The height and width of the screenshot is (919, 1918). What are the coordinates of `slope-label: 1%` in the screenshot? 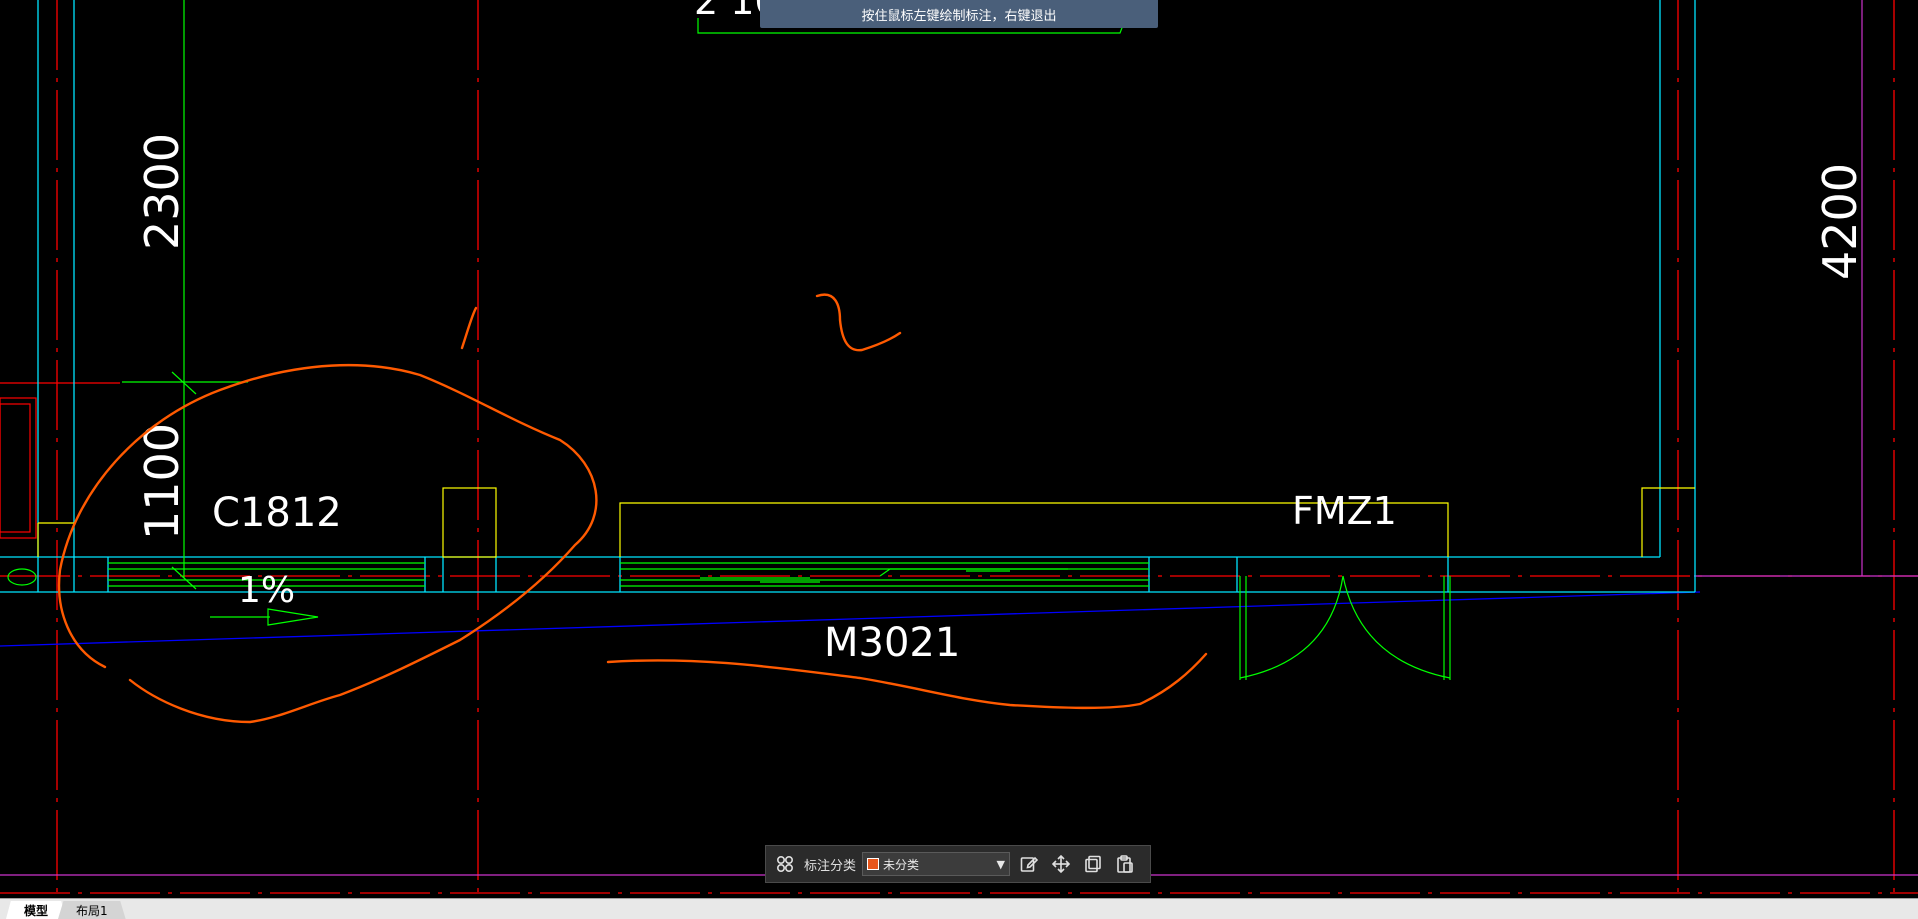 It's located at (266, 590).